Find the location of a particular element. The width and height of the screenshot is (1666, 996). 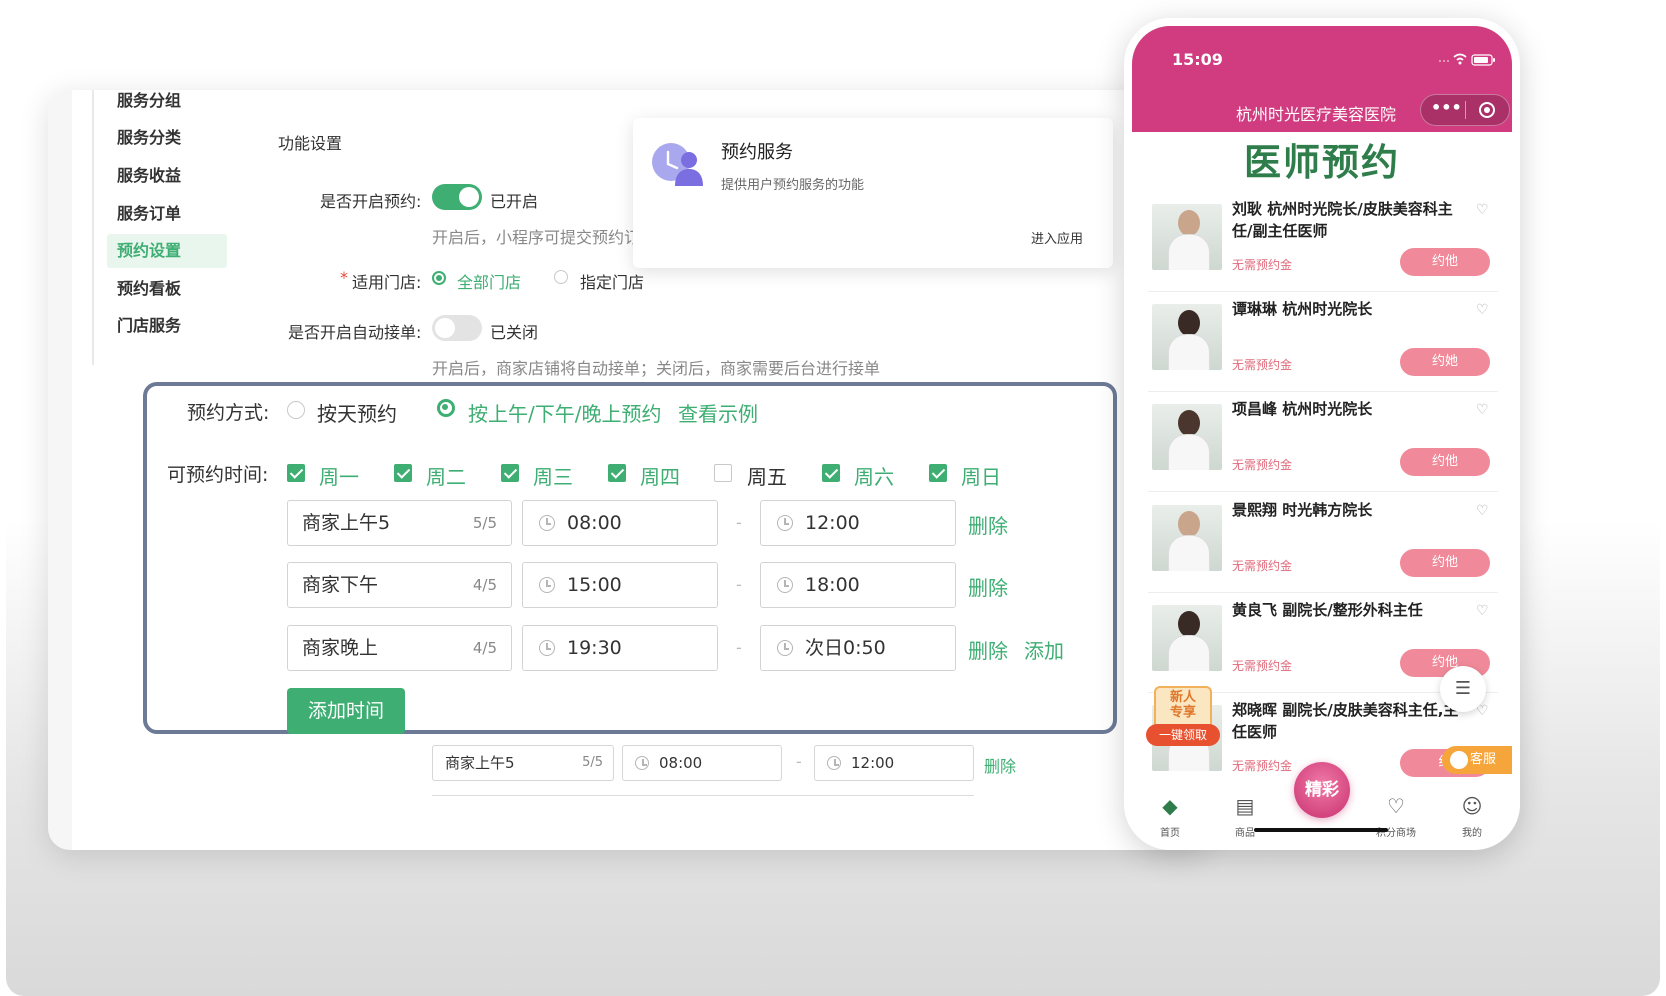

store-label: 适用门店: is located at coordinates (387, 282).